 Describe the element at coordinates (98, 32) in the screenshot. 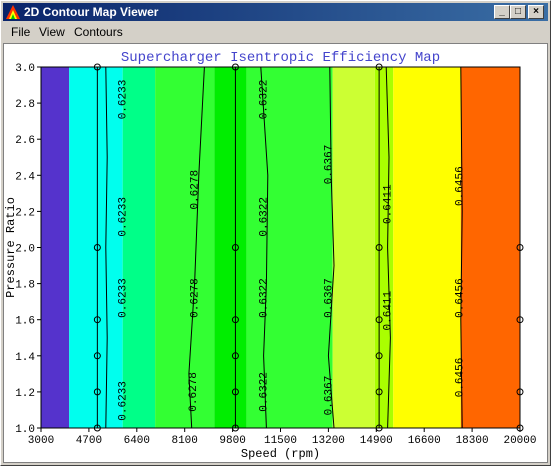

I see `menu-contours: Contours` at that location.